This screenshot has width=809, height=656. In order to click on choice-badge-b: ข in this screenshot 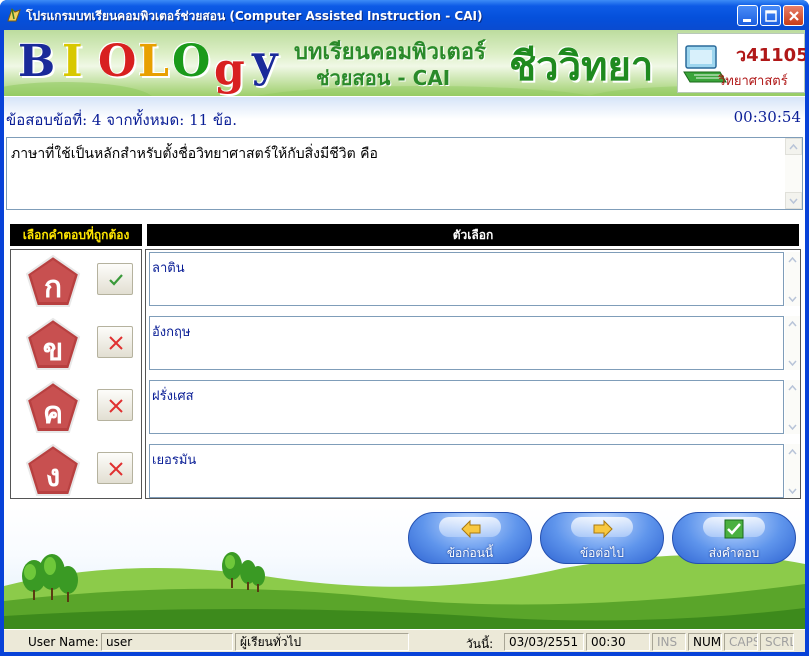, I will do `click(53, 345)`.